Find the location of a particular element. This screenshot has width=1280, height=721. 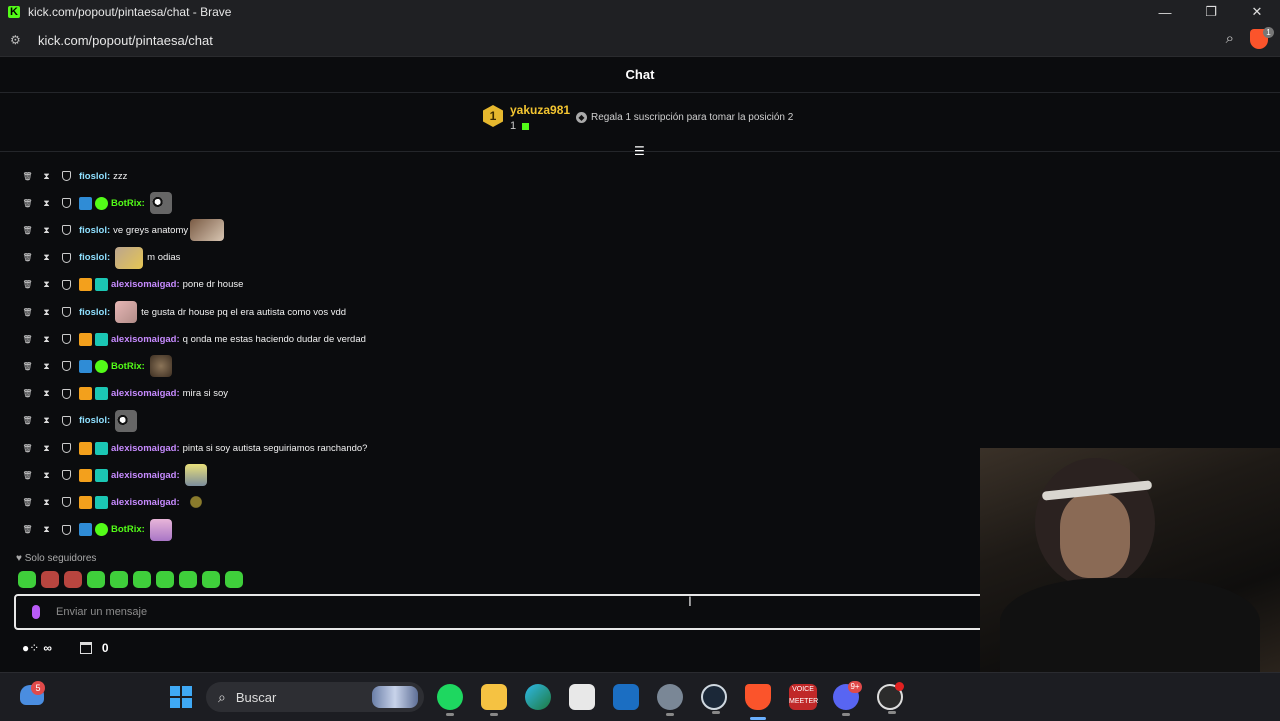

chat-input-box is located at coordinates (499, 612).